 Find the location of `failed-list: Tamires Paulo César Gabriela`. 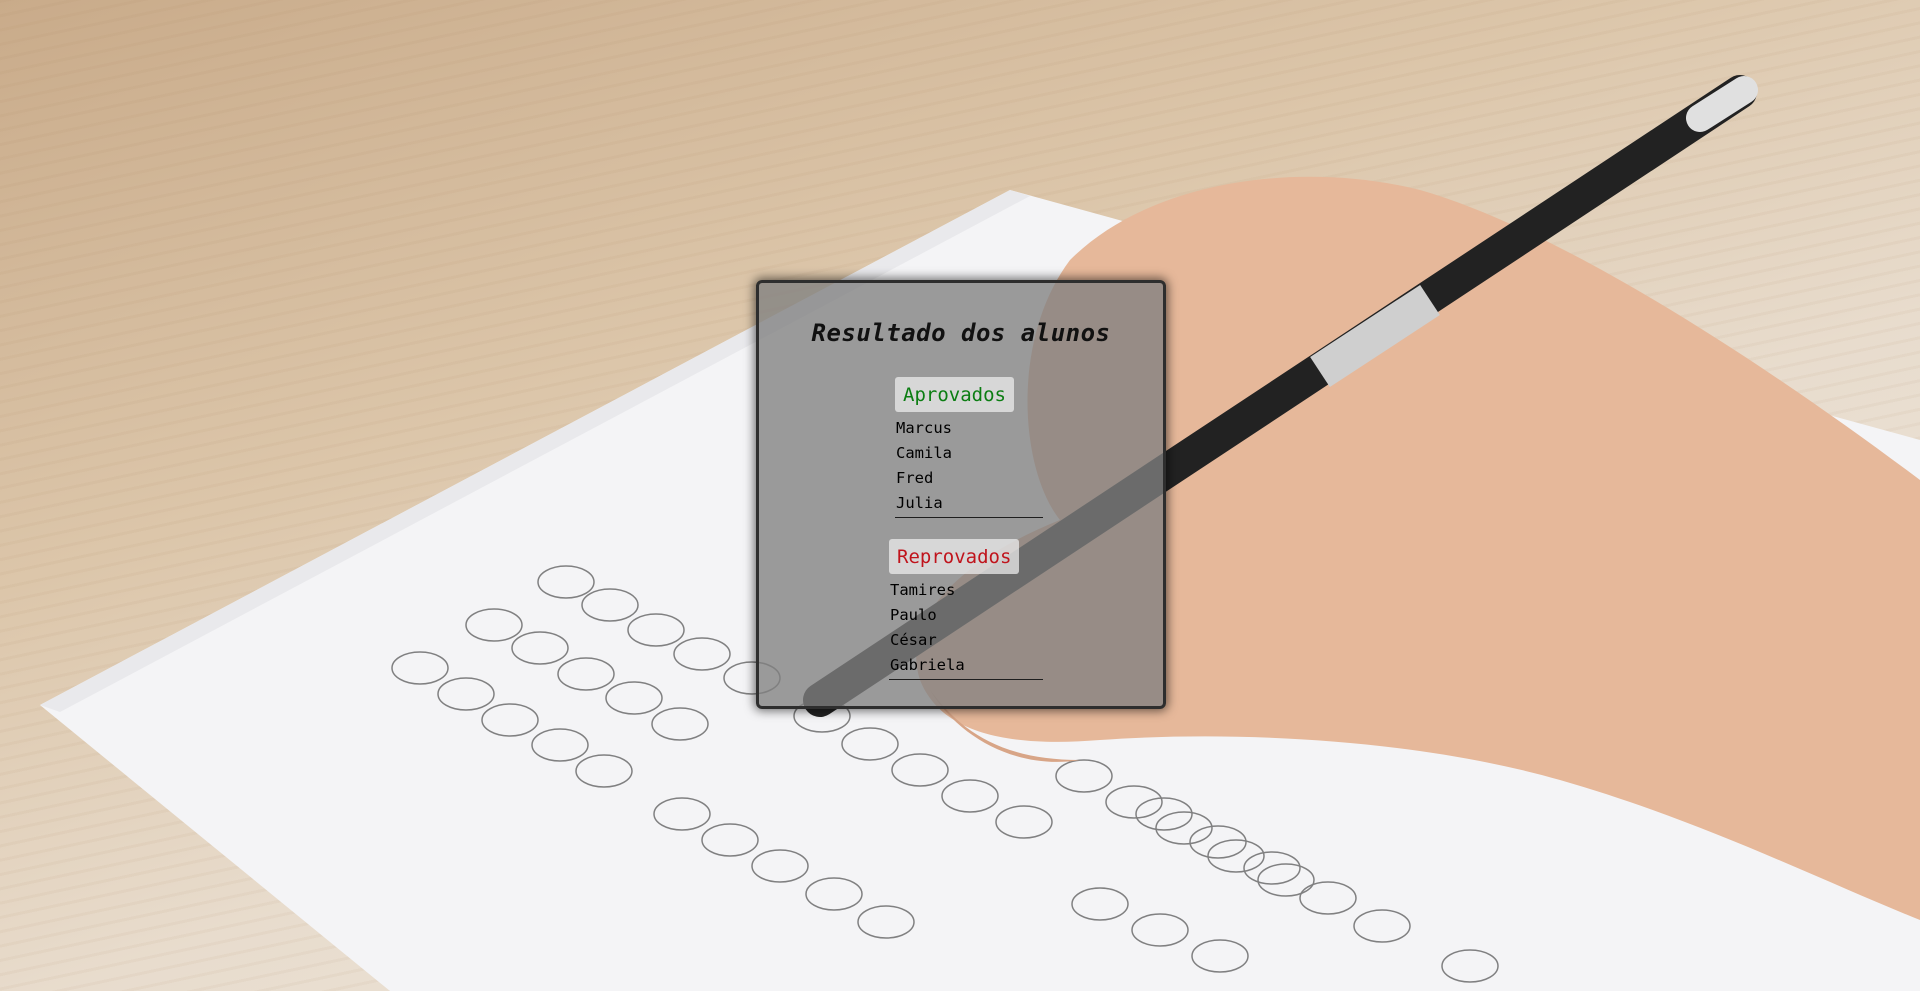

failed-list: Tamires Paulo César Gabriela is located at coordinates (966, 628).